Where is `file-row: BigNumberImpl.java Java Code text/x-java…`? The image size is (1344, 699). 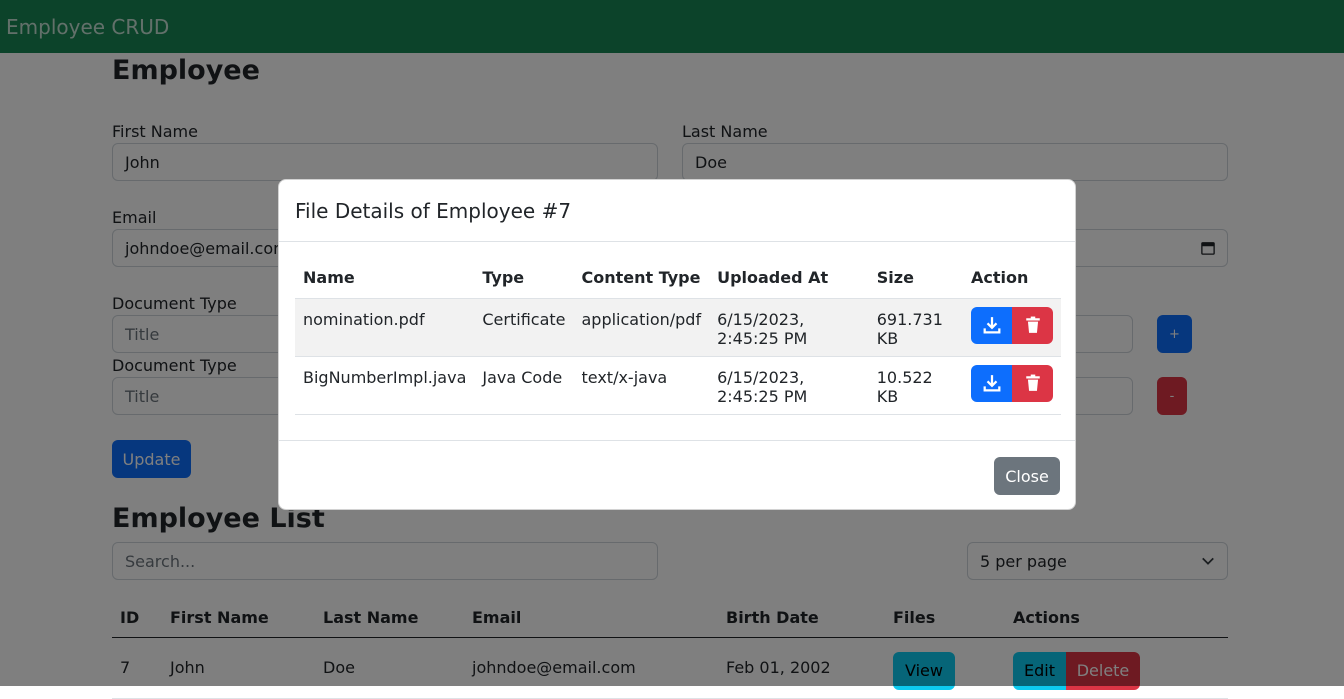 file-row: BigNumberImpl.java Java Code text/x-java… is located at coordinates (678, 385).